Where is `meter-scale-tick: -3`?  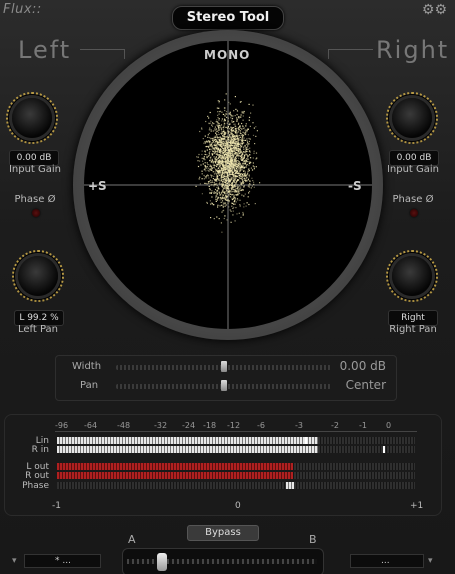
meter-scale-tick: -3 is located at coordinates (299, 425).